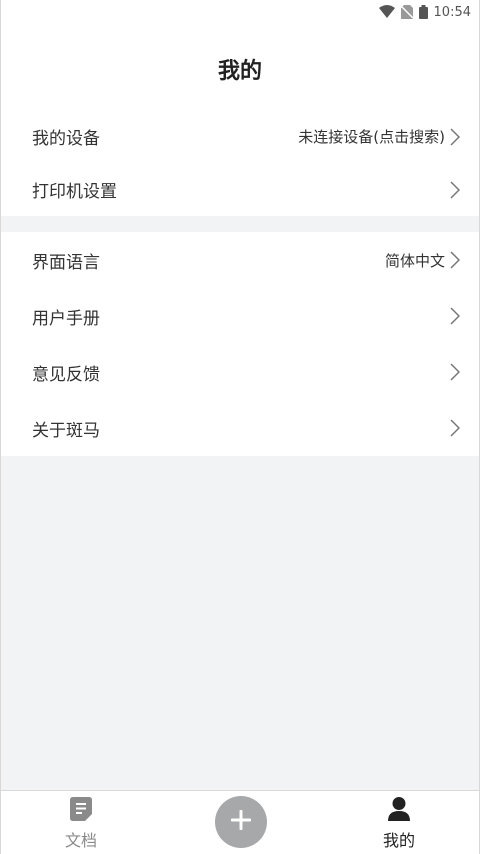 This screenshot has width=480, height=854. What do you see at coordinates (406, 12) in the screenshot?
I see `no-sim-icon` at bounding box center [406, 12].